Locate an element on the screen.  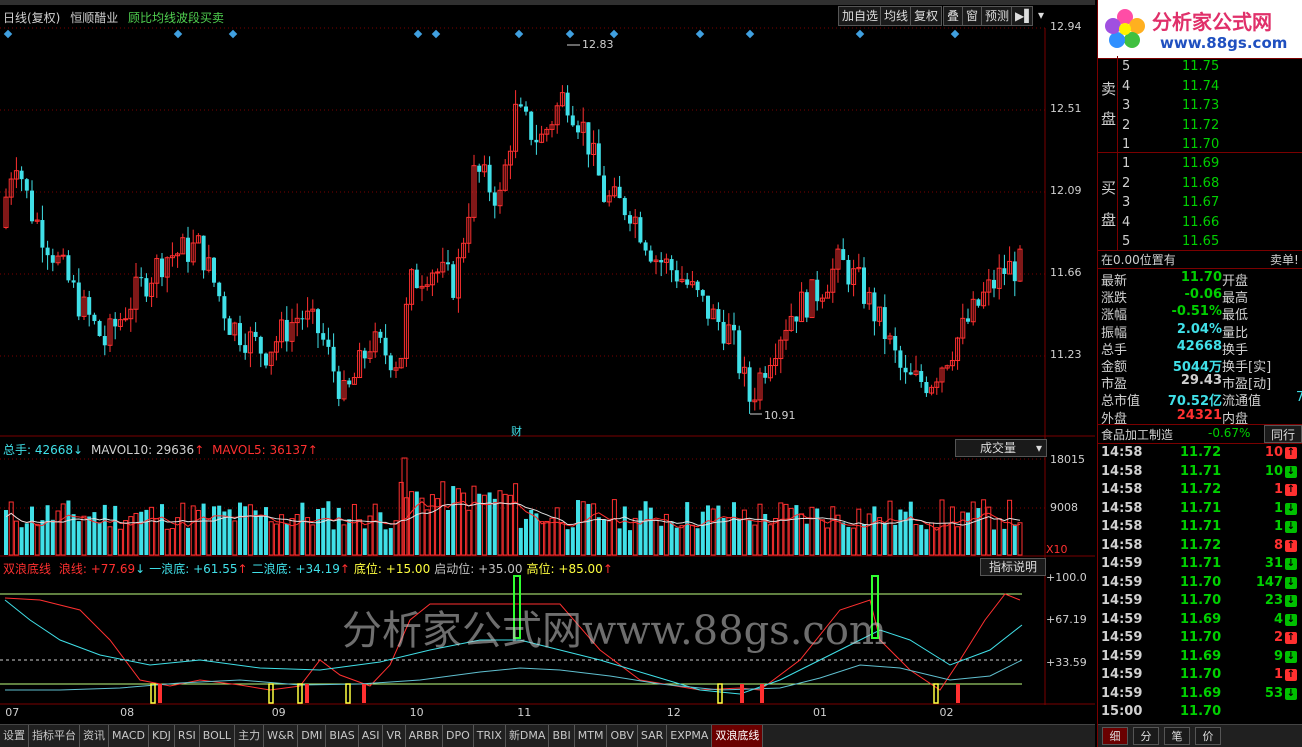
tick-volume: 8 is located at coordinates (1278, 545).